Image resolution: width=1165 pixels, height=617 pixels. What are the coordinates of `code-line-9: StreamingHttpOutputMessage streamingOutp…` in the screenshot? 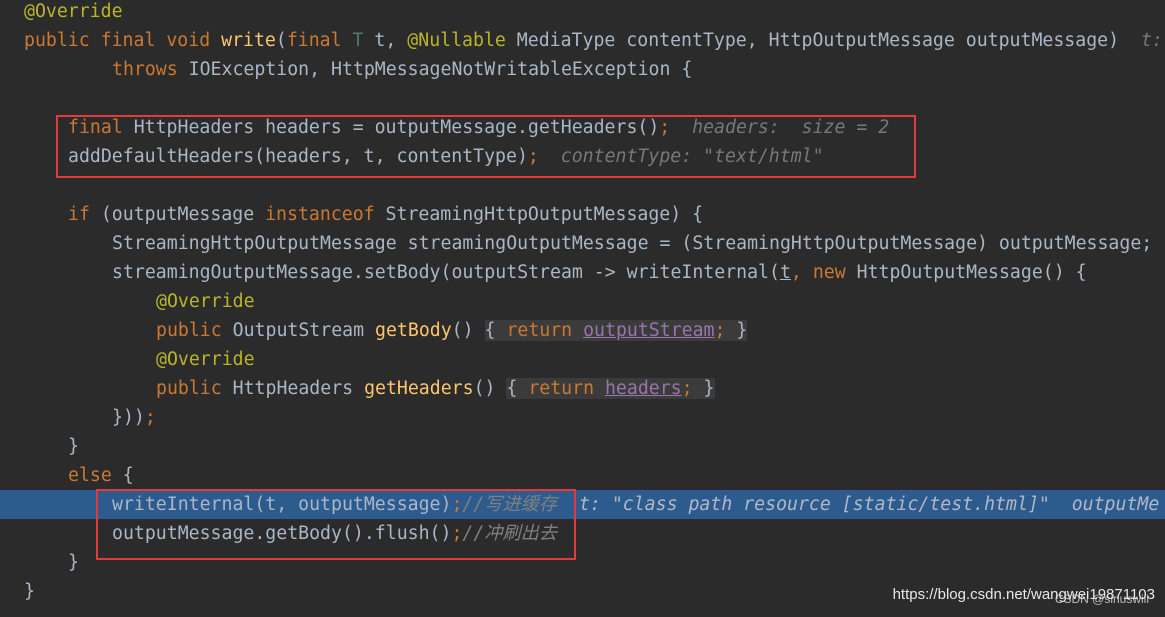 It's located at (632, 243).